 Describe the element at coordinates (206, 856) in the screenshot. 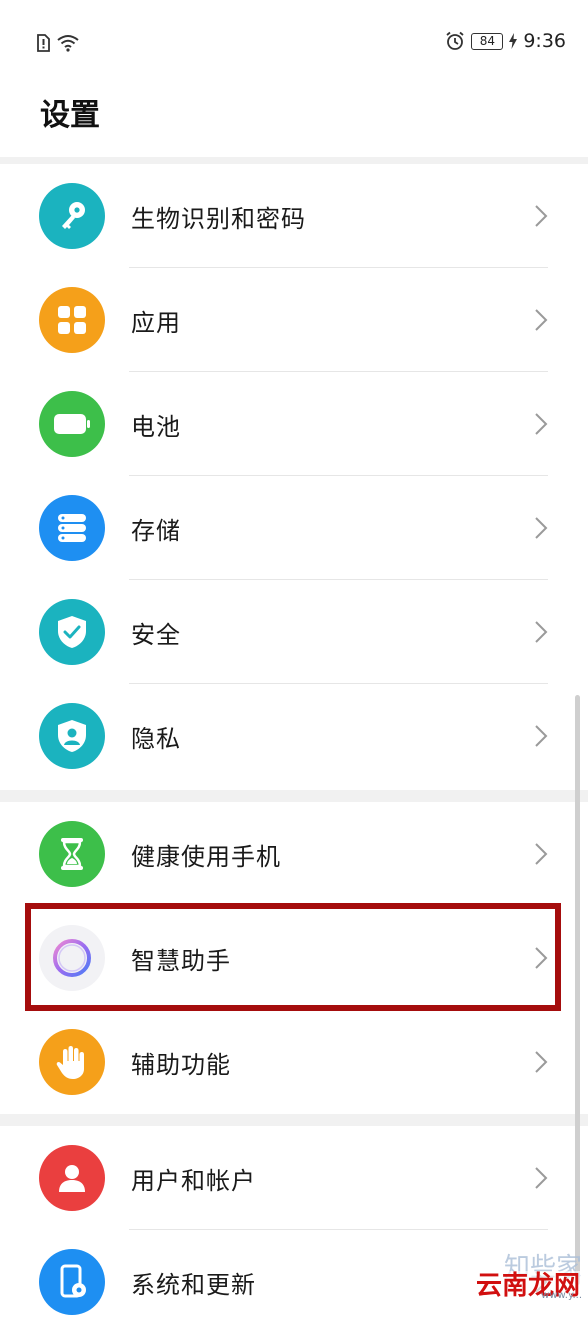

I see `settings-item-label: 健康使用手机` at that location.